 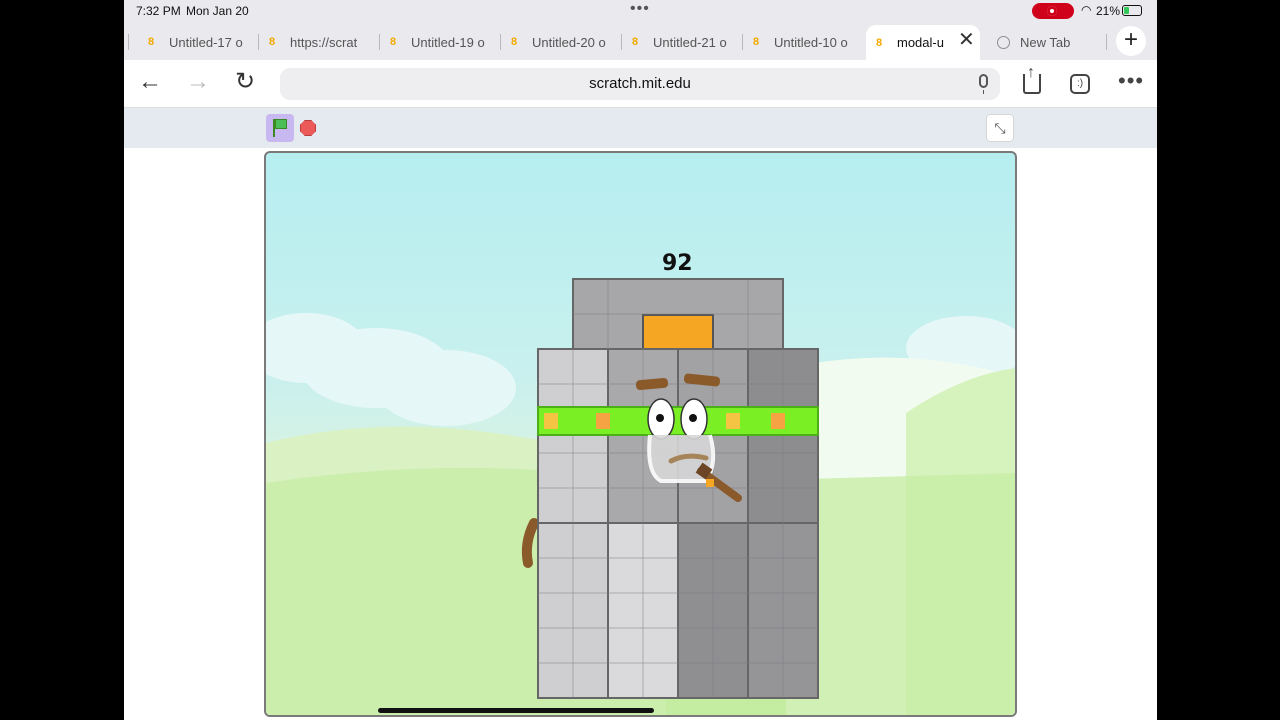 I want to click on battery-percent: 21%, so click(x=1108, y=11).